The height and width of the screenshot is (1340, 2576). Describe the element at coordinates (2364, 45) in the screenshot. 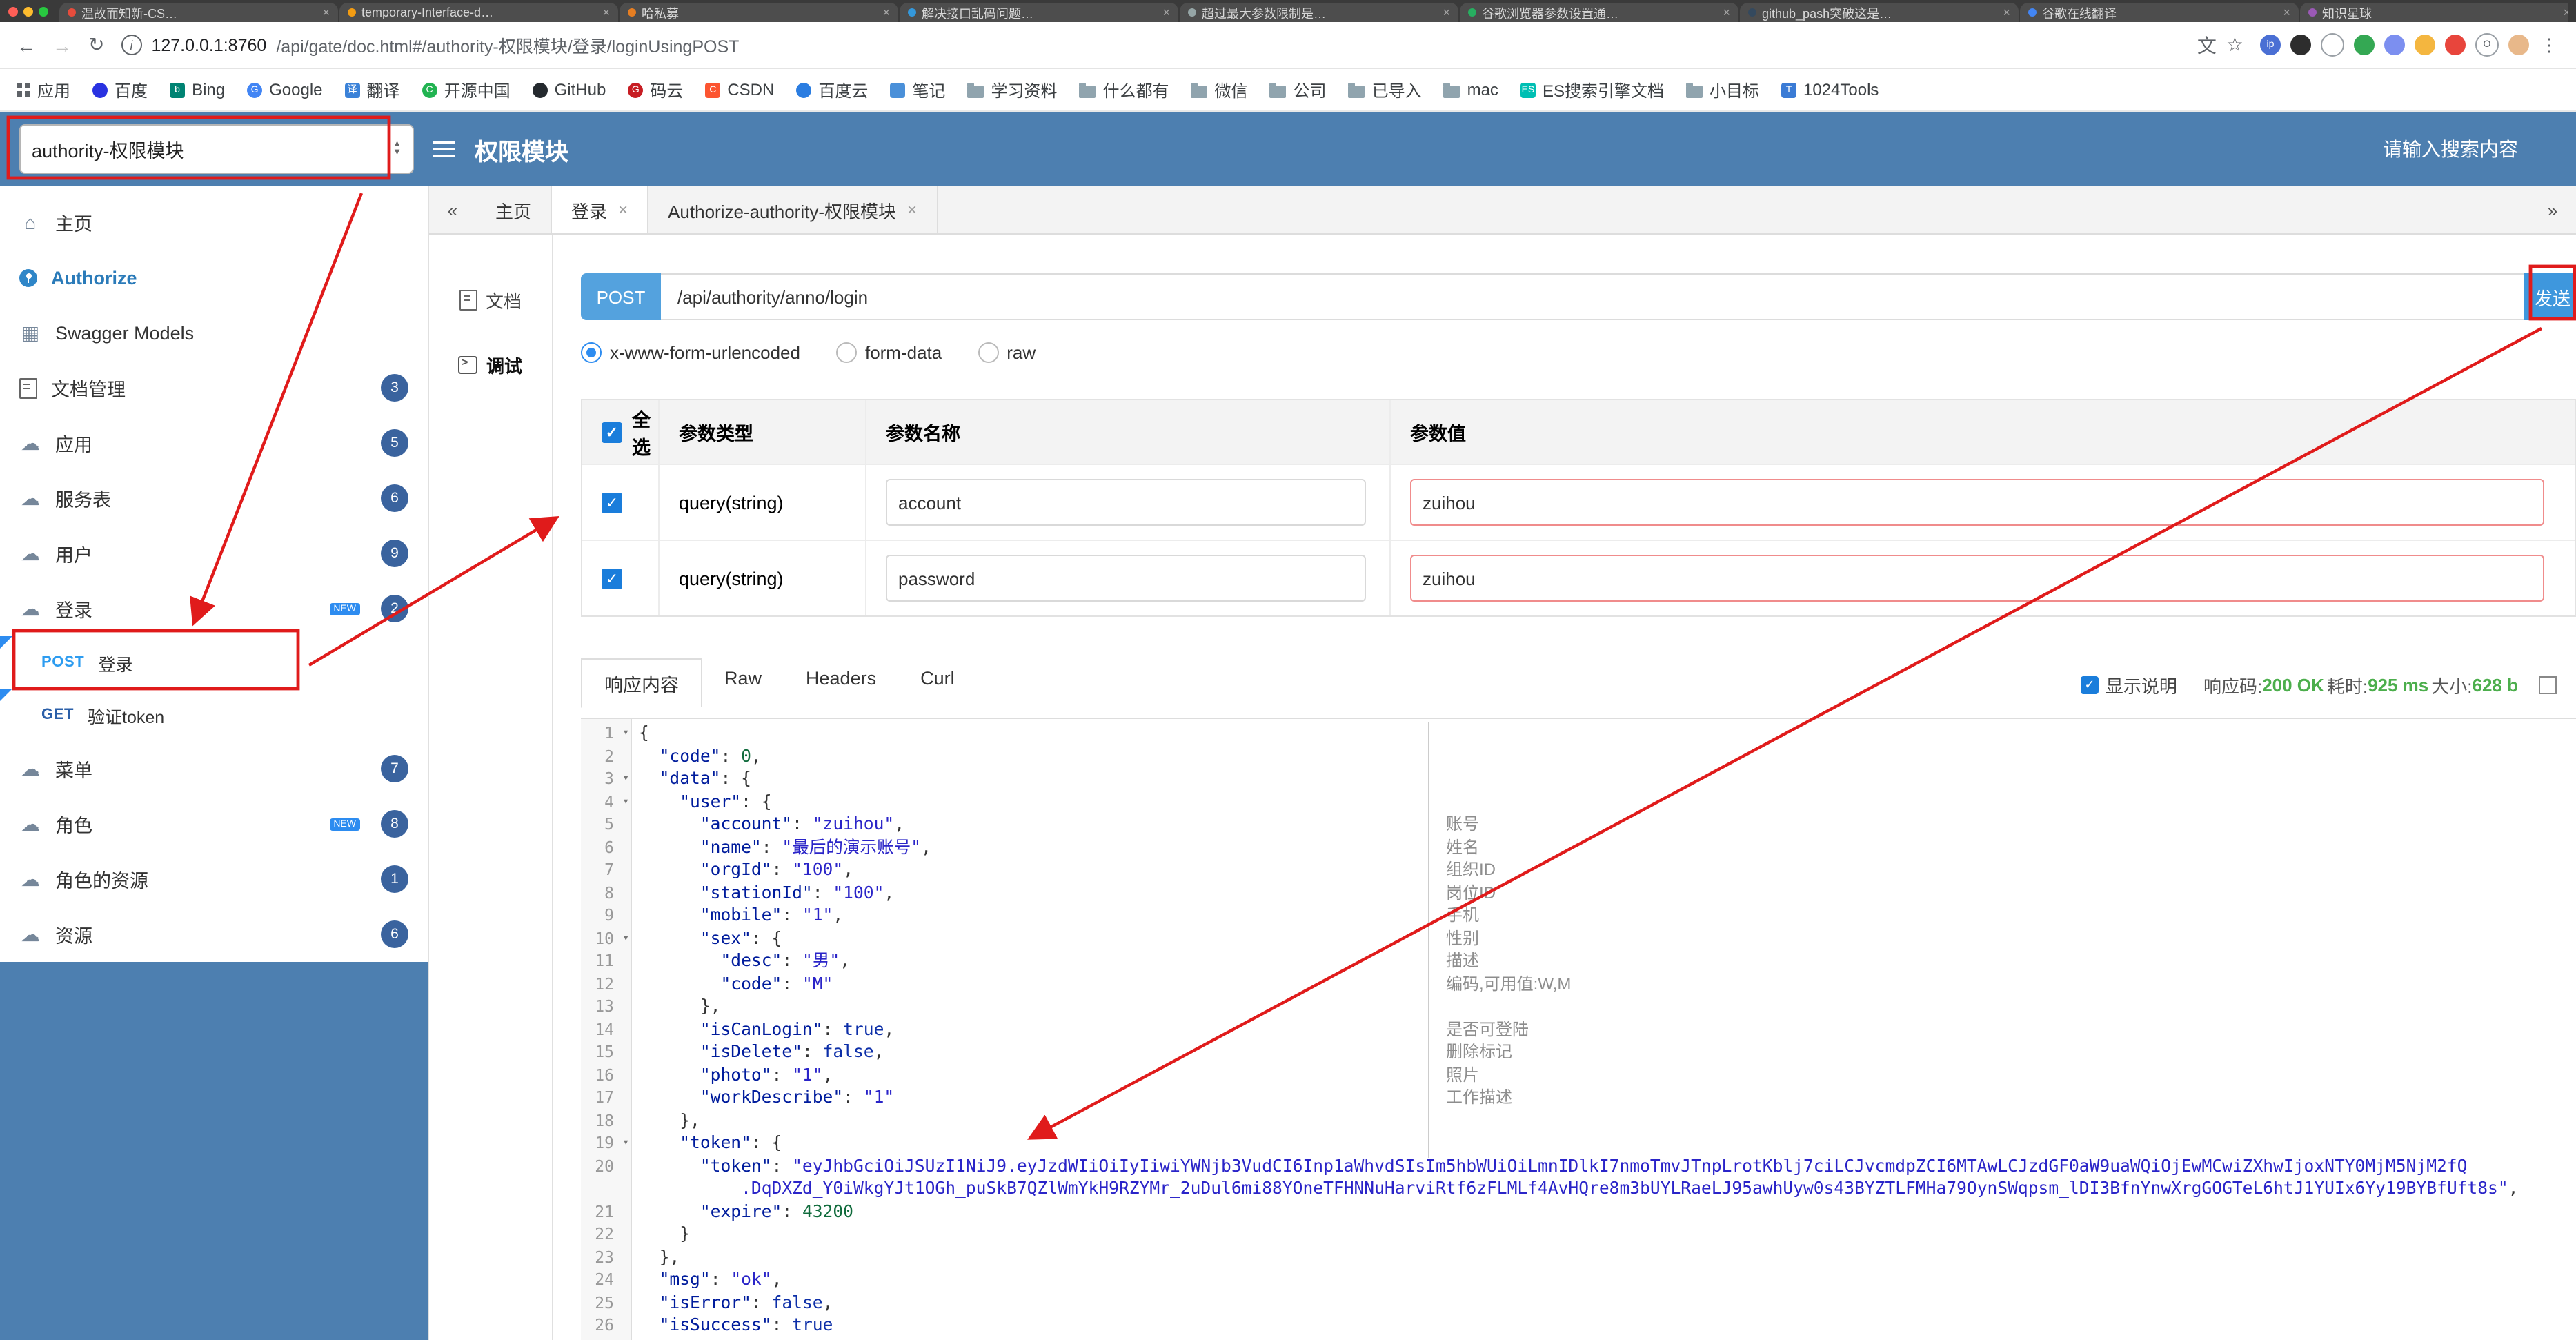

I see `extension-icon-green` at that location.